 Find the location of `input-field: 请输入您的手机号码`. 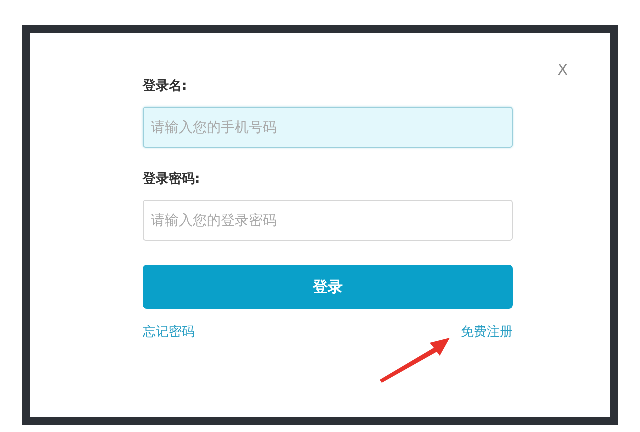

input-field: 请输入您的手机号码 is located at coordinates (328, 127).